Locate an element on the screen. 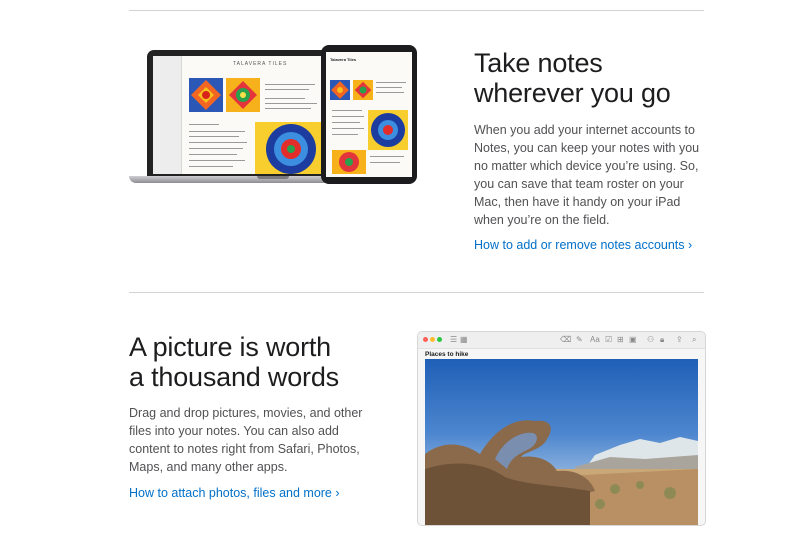  ipad-note-title: Talavera Tiles is located at coordinates (343, 59).